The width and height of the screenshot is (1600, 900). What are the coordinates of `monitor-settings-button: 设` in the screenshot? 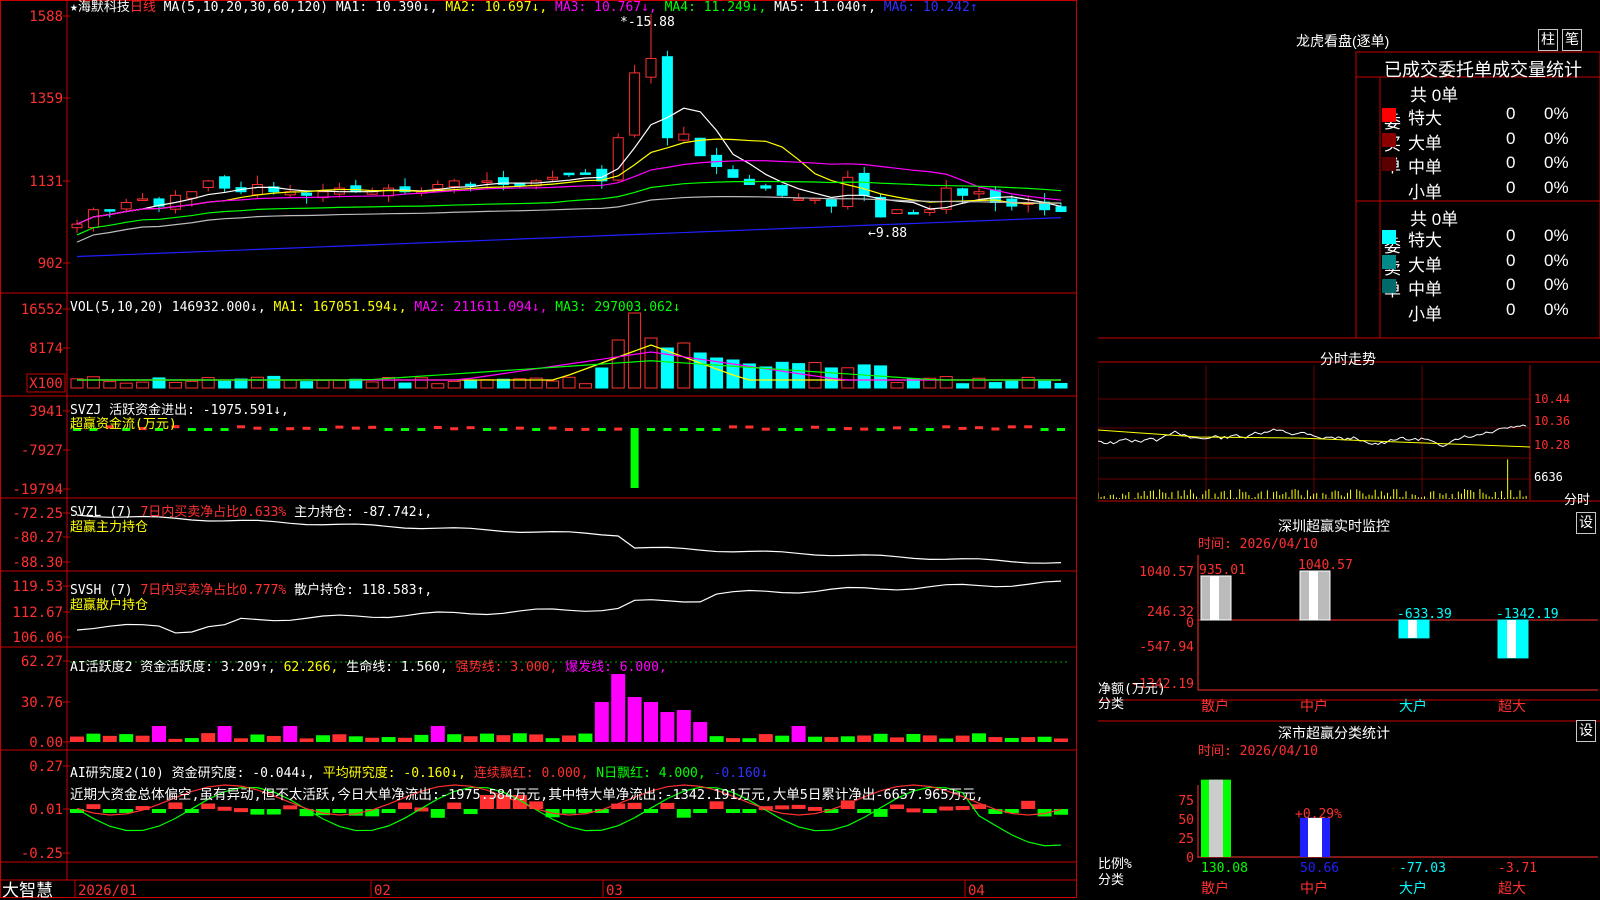 It's located at (1586, 523).